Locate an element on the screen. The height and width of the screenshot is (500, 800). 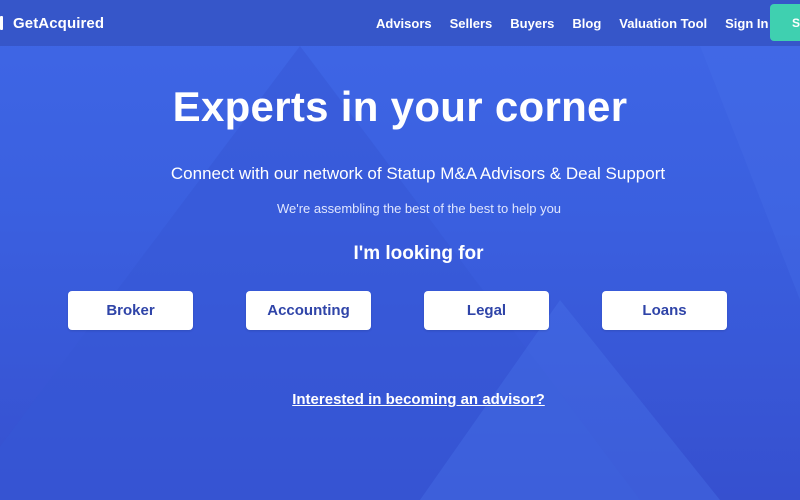
loans-button: Loans is located at coordinates (664, 310).